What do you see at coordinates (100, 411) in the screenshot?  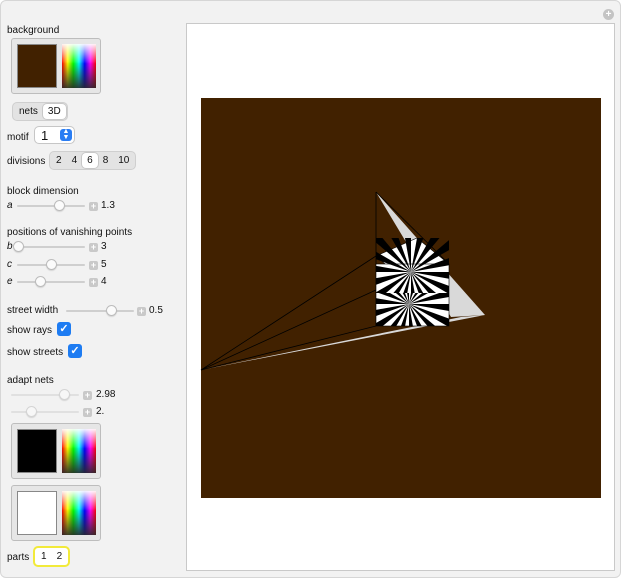 I see `adapt-nets-value-2: 2.` at bounding box center [100, 411].